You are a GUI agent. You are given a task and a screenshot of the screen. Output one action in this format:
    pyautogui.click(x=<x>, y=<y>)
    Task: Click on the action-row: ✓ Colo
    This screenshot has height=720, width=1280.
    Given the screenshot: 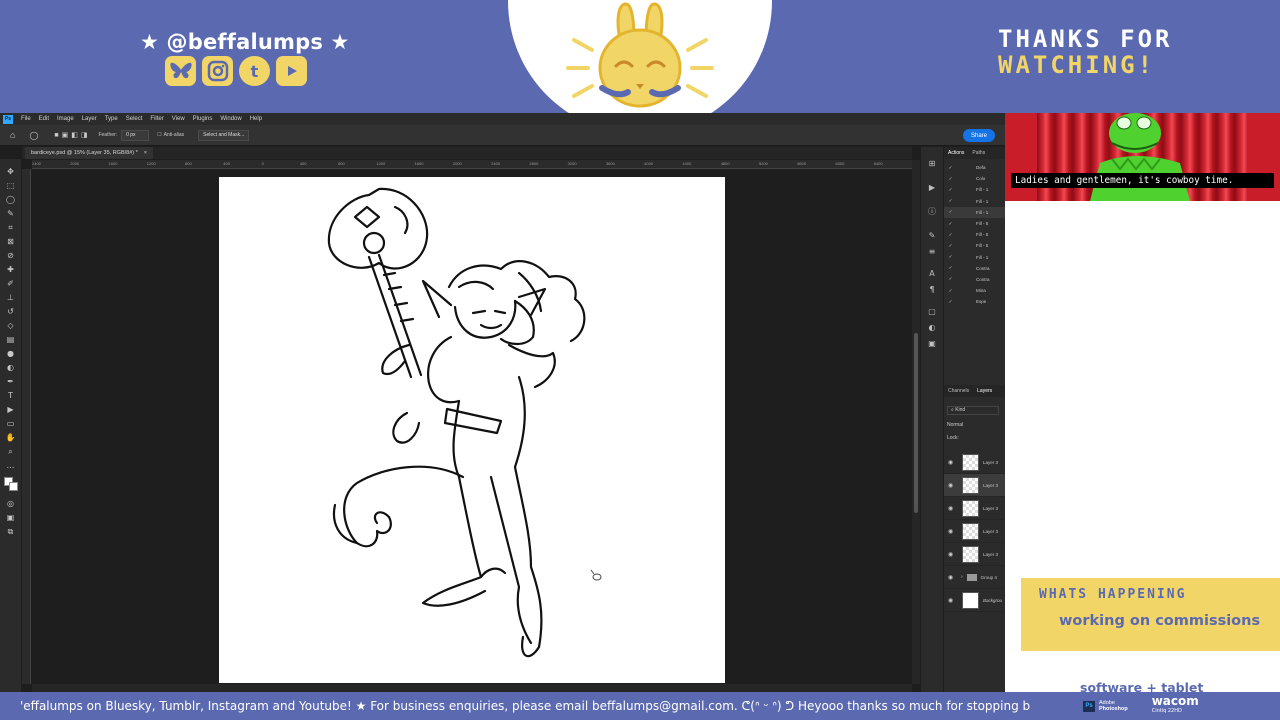 What is the action you would take?
    pyautogui.click(x=974, y=178)
    